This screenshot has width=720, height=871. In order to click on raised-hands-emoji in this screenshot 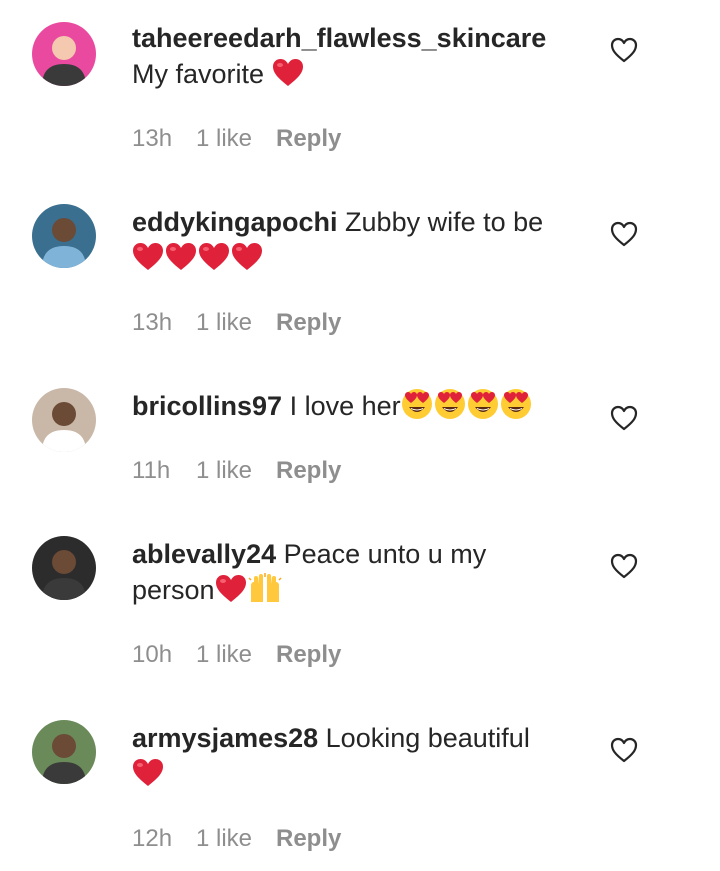, I will do `click(265, 592)`.